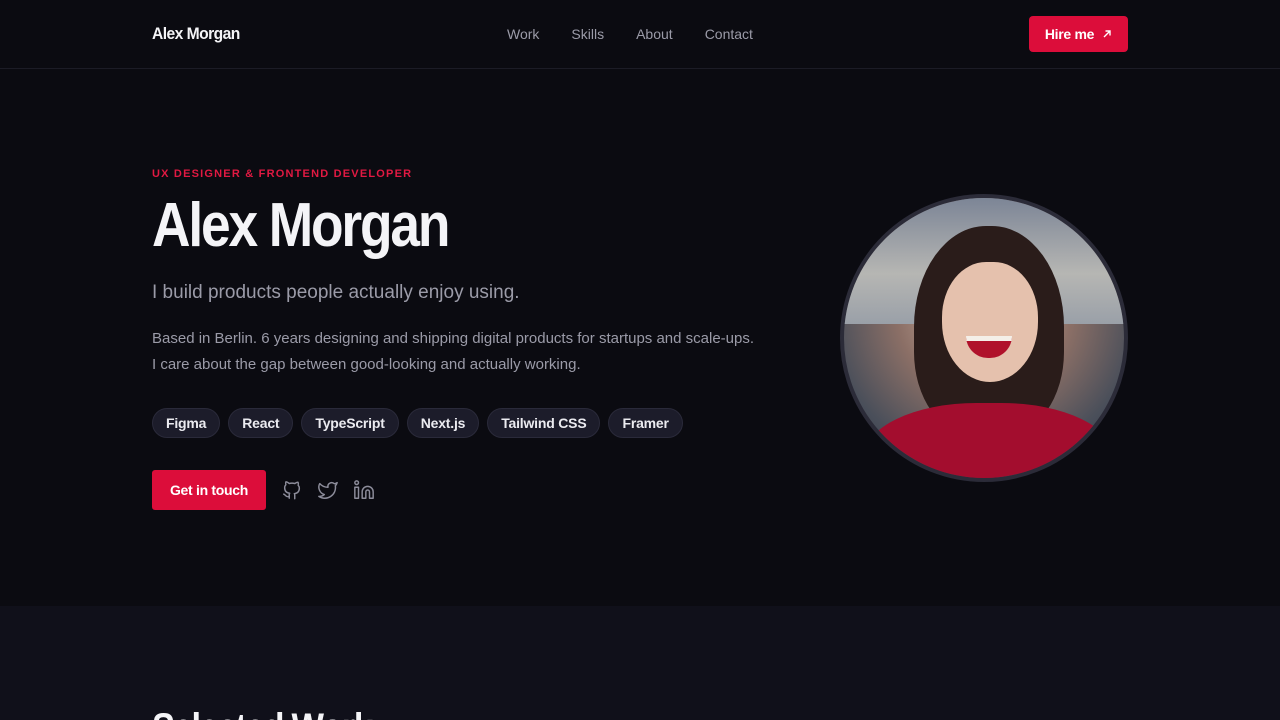 The image size is (1280, 720). What do you see at coordinates (301, 225) in the screenshot?
I see `hero-title: Alex Morgan` at bounding box center [301, 225].